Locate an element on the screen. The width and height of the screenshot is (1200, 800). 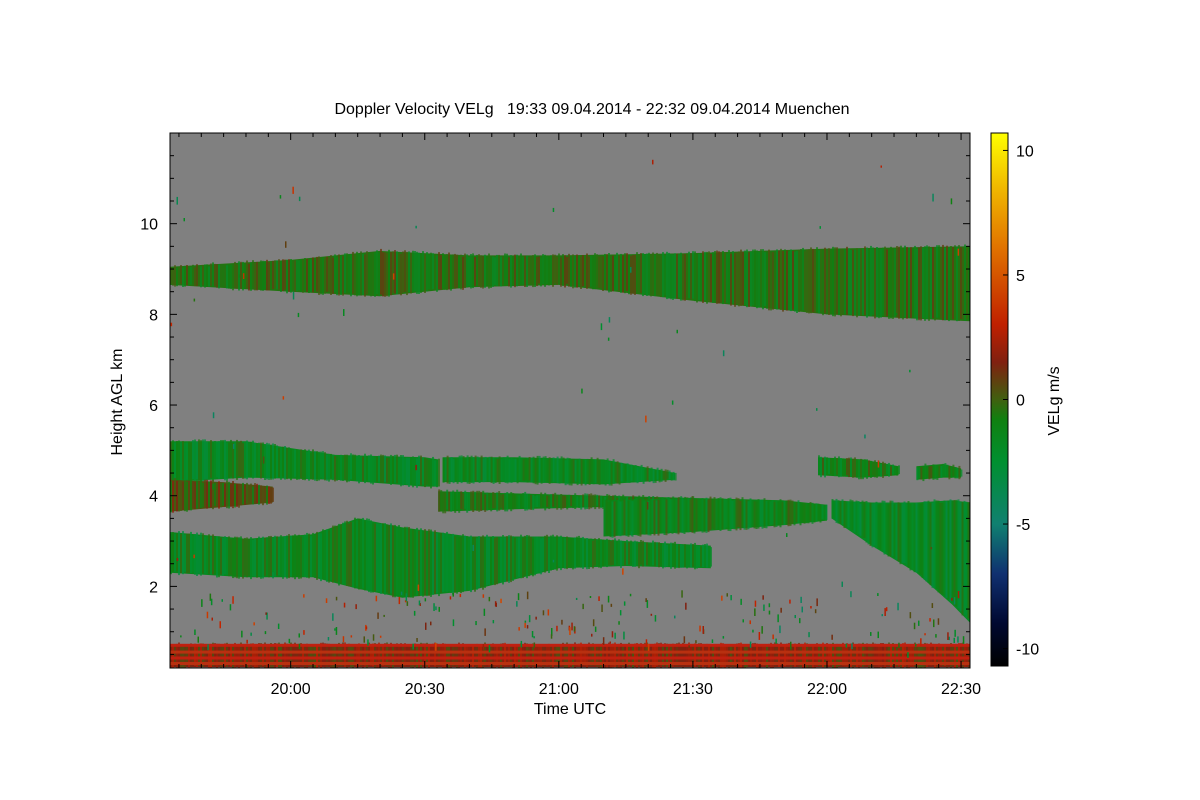
x-tick-label: 20:30 is located at coordinates (425, 689).